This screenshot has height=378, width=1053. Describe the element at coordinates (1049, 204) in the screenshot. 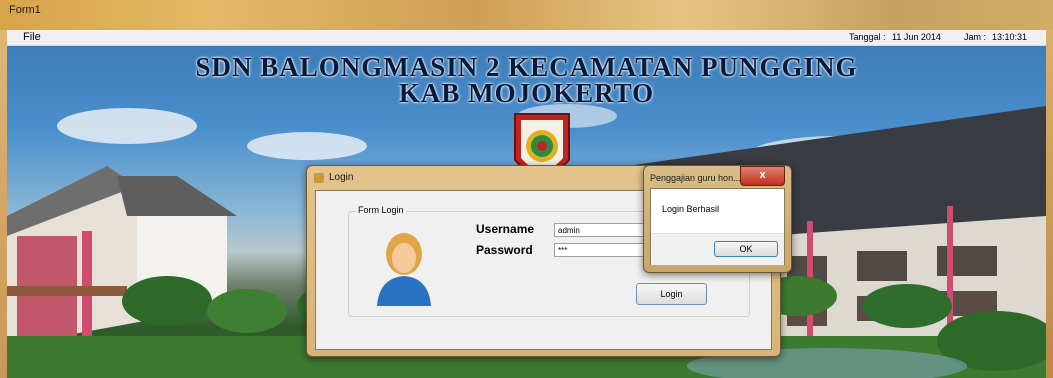

I see `window-frame-right` at that location.